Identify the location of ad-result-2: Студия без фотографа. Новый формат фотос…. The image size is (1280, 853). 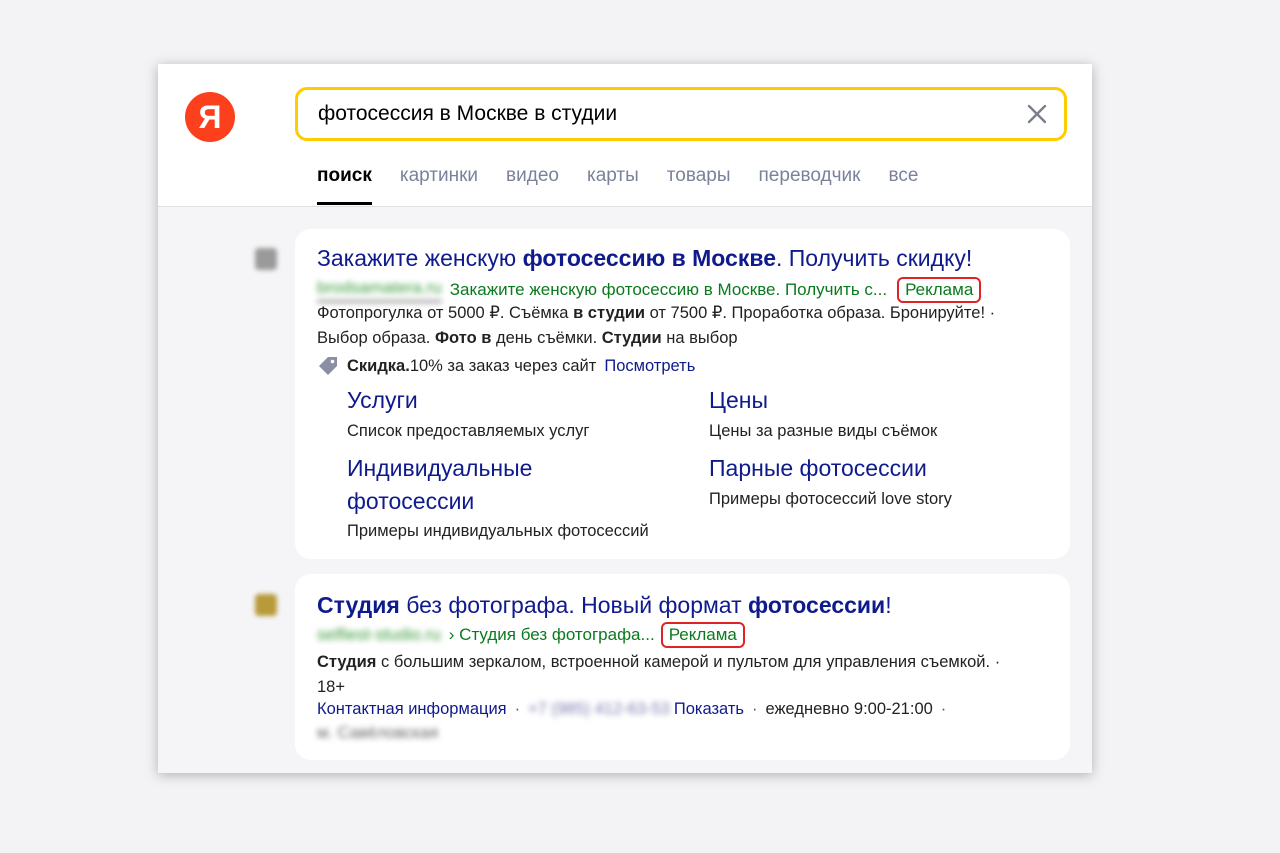
(682, 667).